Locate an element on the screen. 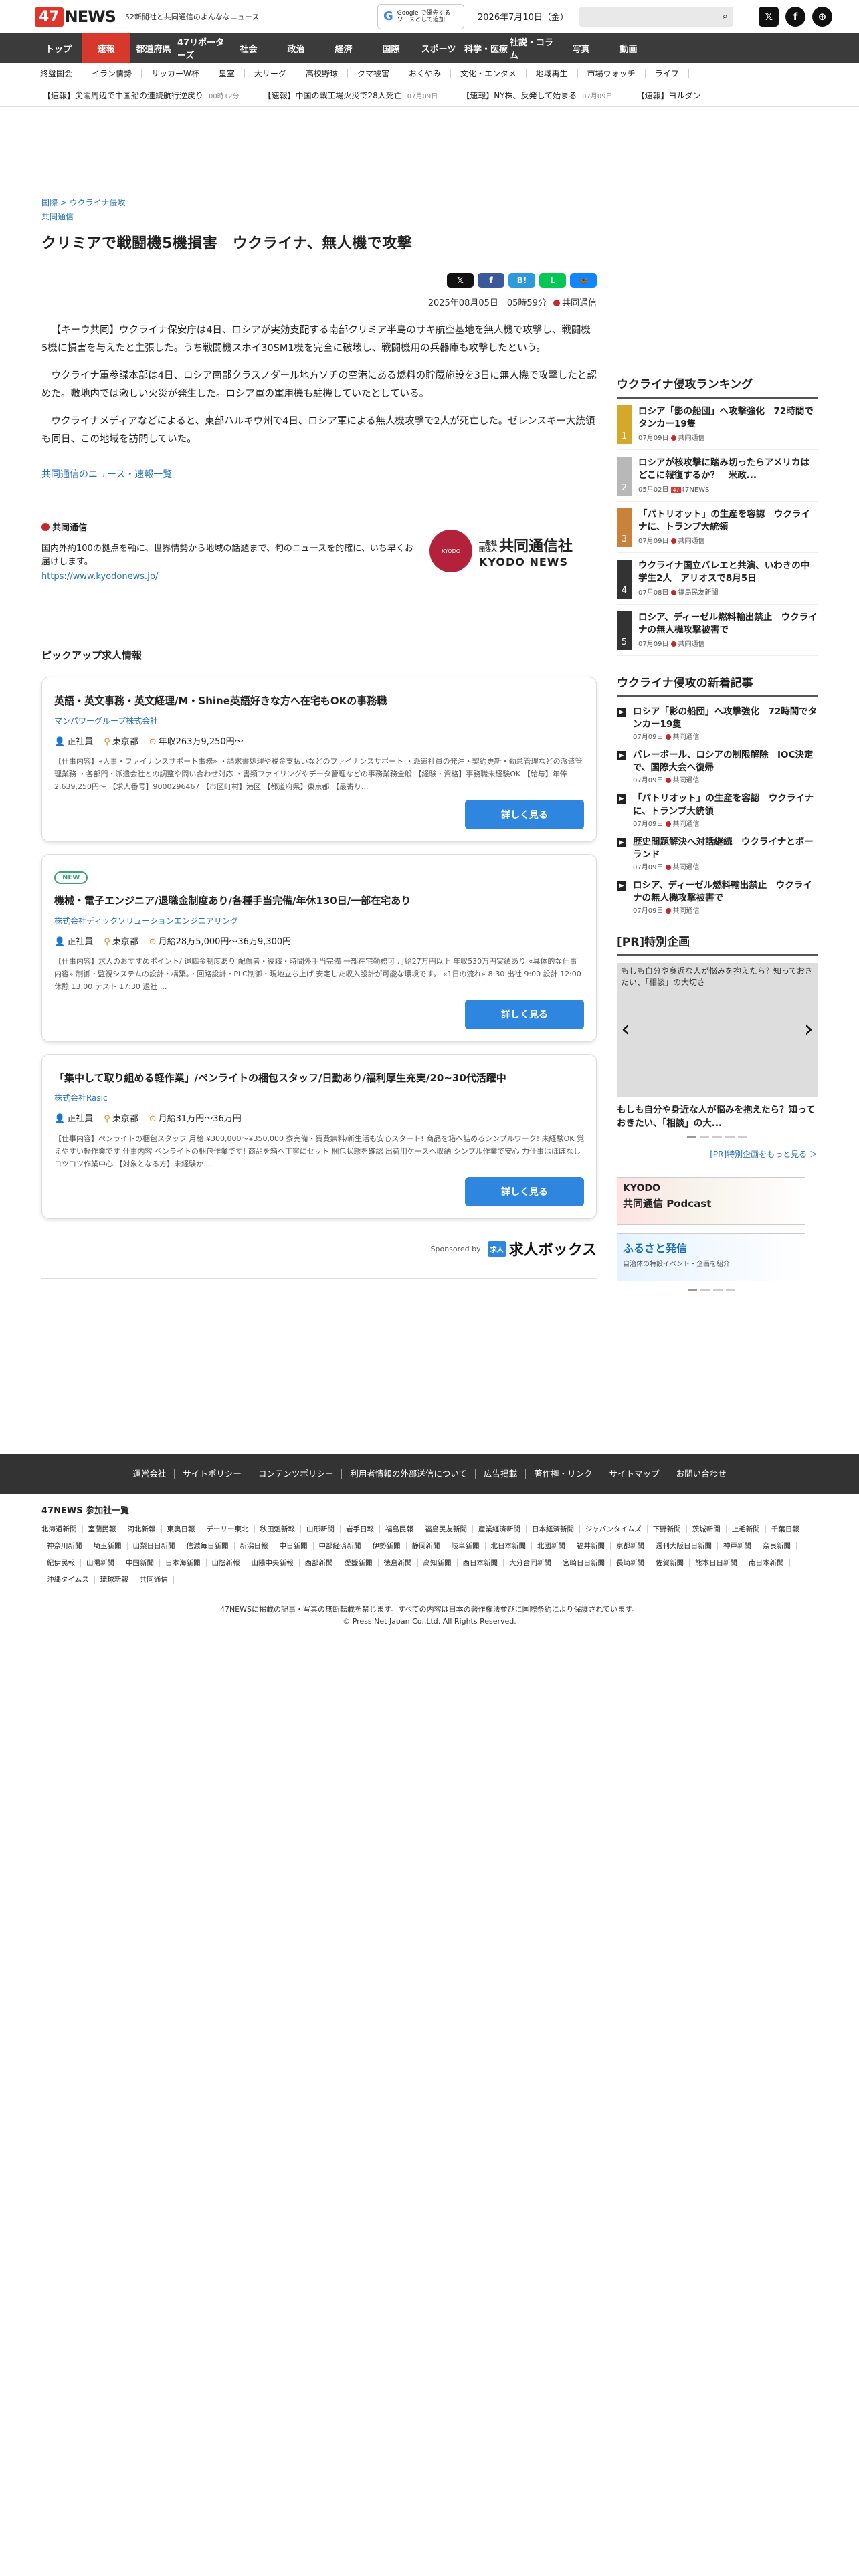 The width and height of the screenshot is (859, 2576). breadcrumb-ukraine: ウクライナ侵攻 is located at coordinates (98, 202).